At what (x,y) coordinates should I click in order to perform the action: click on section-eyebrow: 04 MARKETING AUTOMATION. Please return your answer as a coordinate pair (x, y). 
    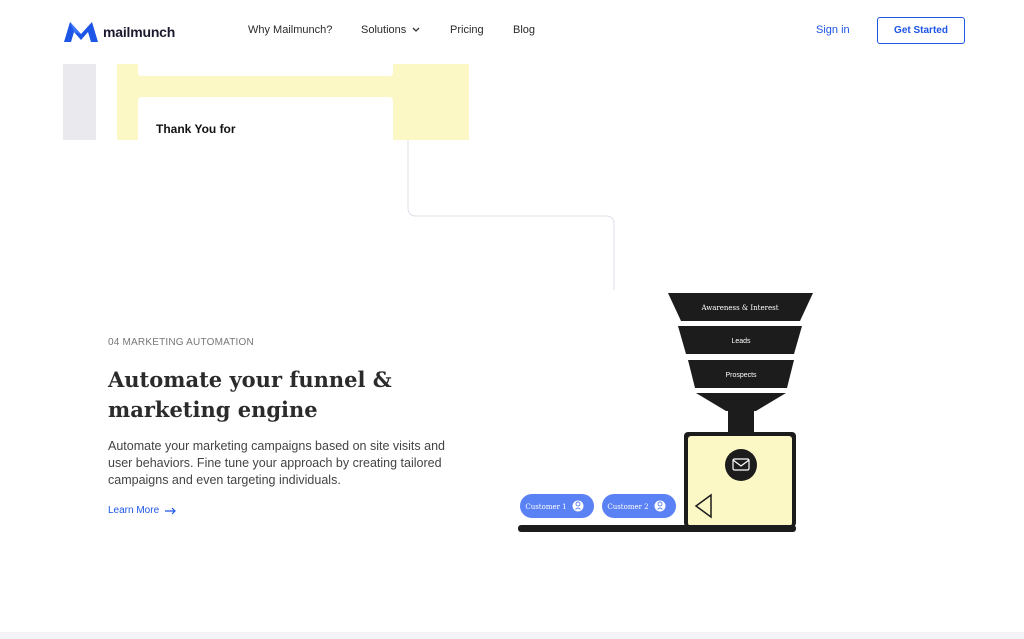
    Looking at the image, I should click on (181, 342).